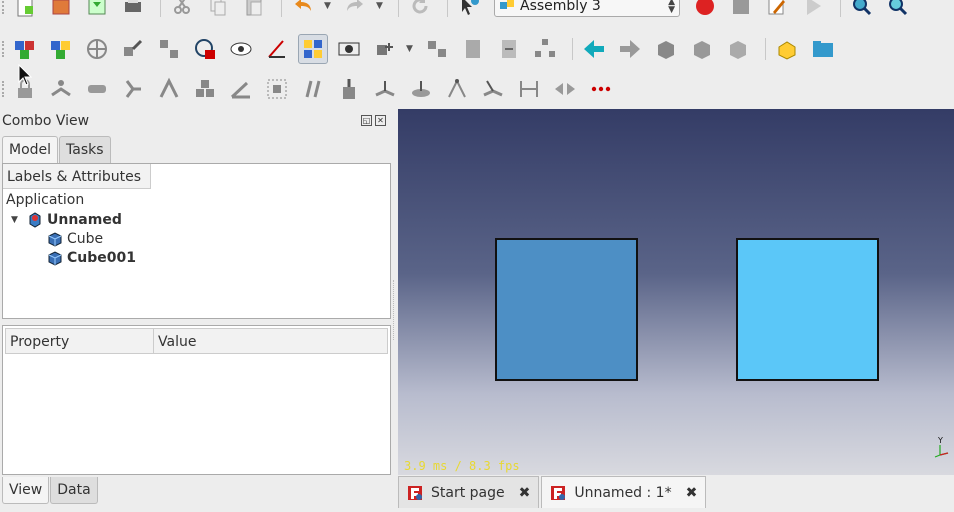 This screenshot has height=512, width=954. What do you see at coordinates (133, 49) in the screenshot?
I see `axial-move-icon` at bounding box center [133, 49].